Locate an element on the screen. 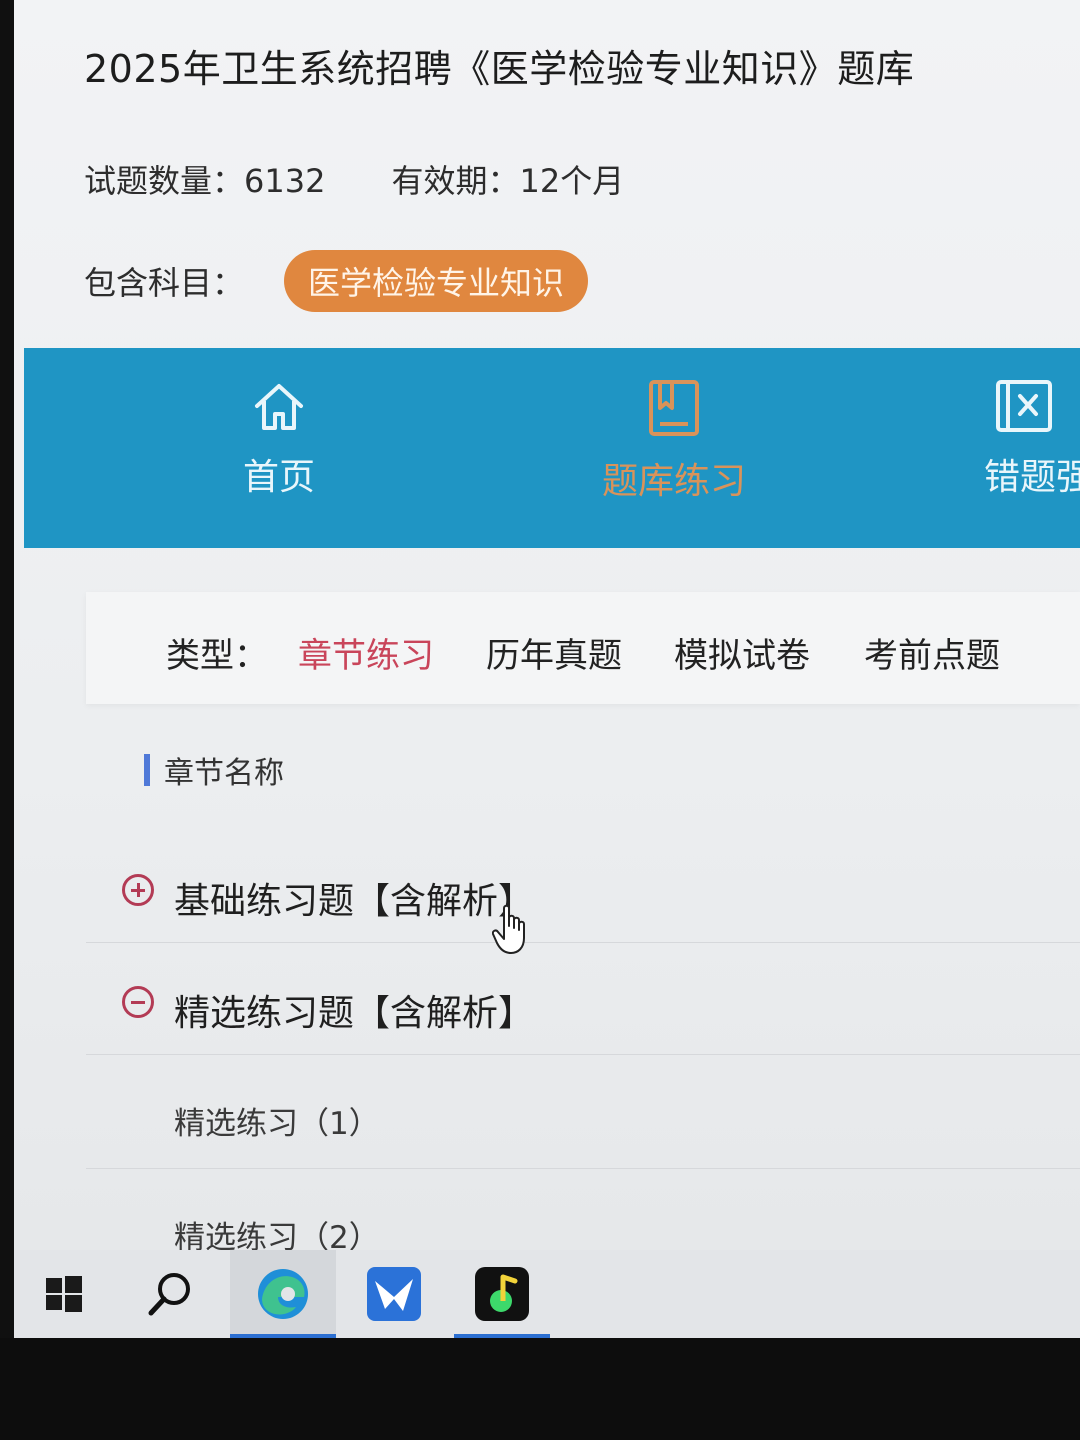 The height and width of the screenshot is (1440, 1080). start-button is located at coordinates (64, 1294).